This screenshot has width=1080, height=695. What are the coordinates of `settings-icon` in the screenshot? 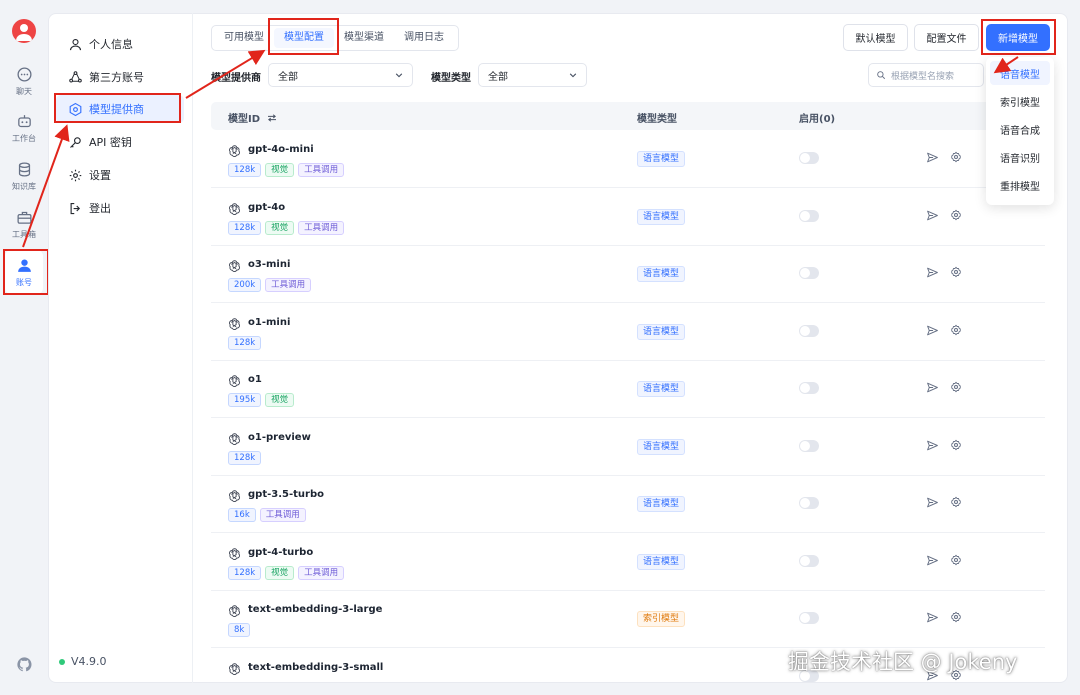 It's located at (75, 175).